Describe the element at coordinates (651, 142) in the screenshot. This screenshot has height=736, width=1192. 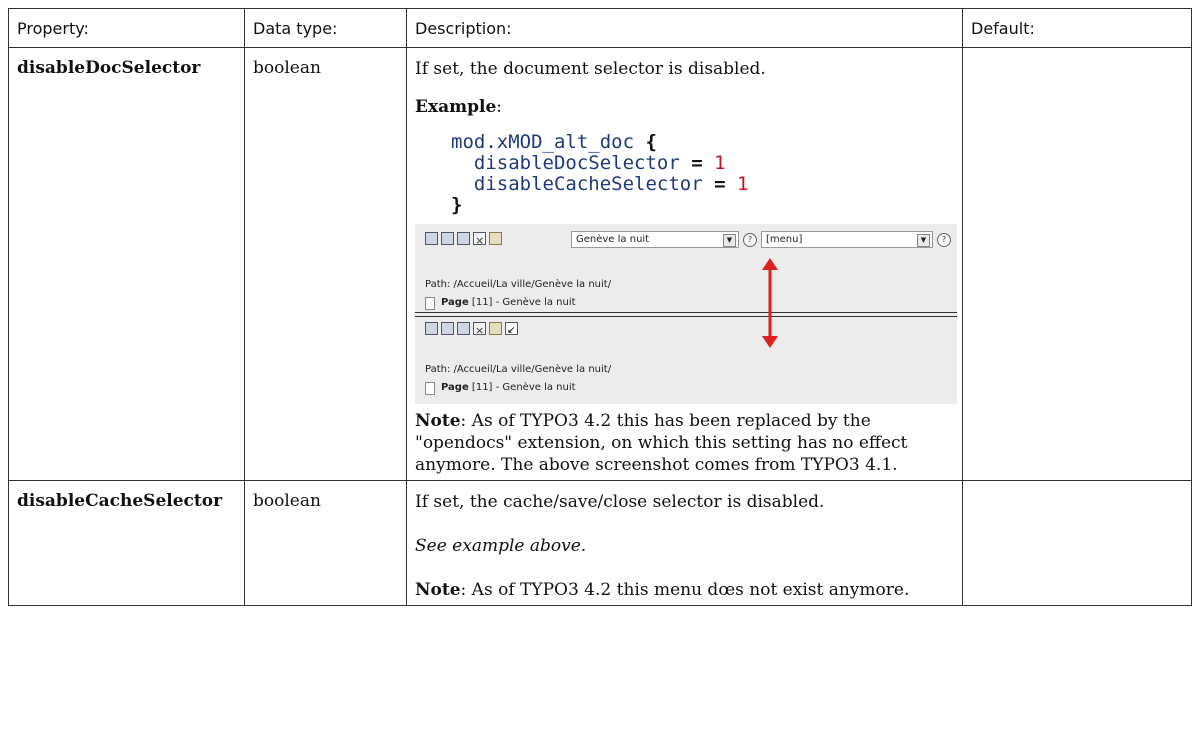
I see `code-open-brace: {` at that location.